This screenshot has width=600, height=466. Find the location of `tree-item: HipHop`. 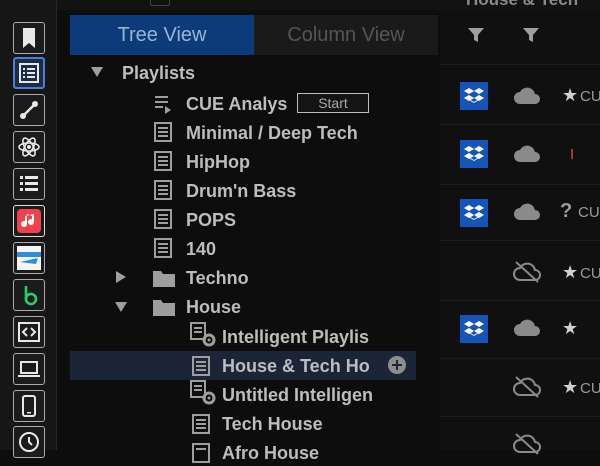

tree-item: HipHop is located at coordinates (218, 162).